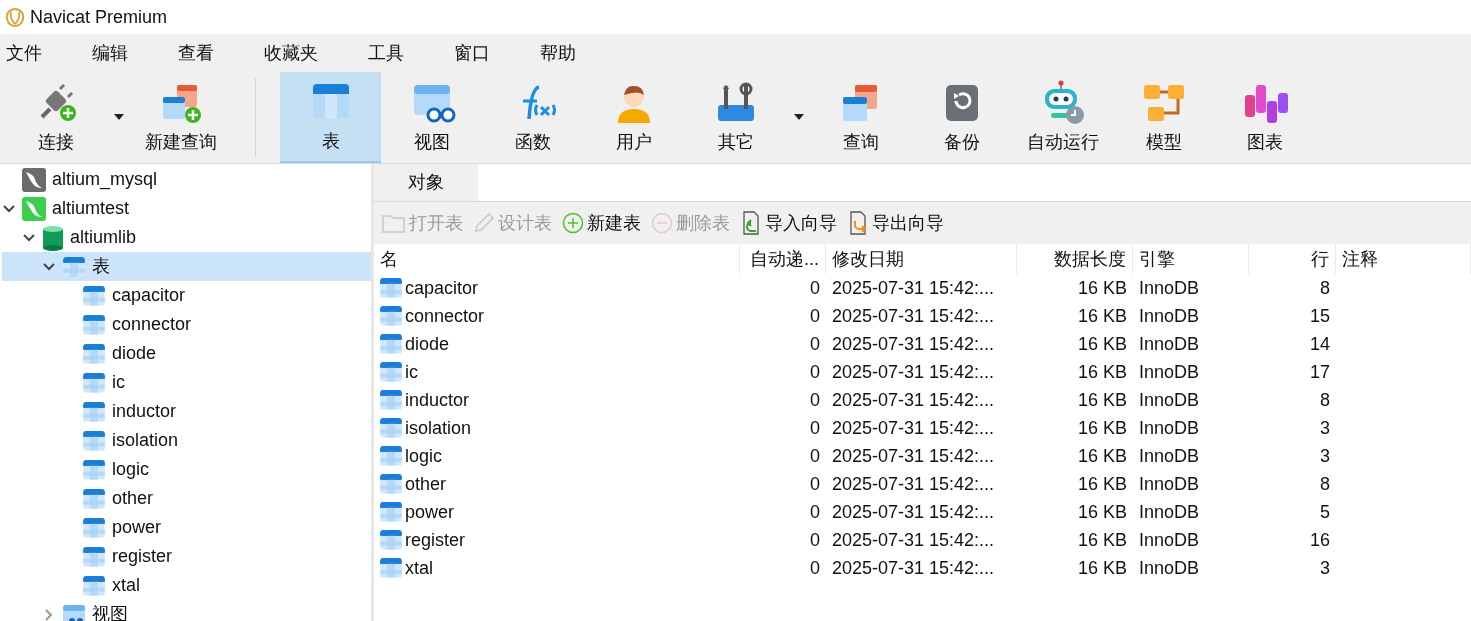 The height and width of the screenshot is (621, 1471). Describe the element at coordinates (99, 17) in the screenshot. I see `window-title: Navicat Premium` at that location.